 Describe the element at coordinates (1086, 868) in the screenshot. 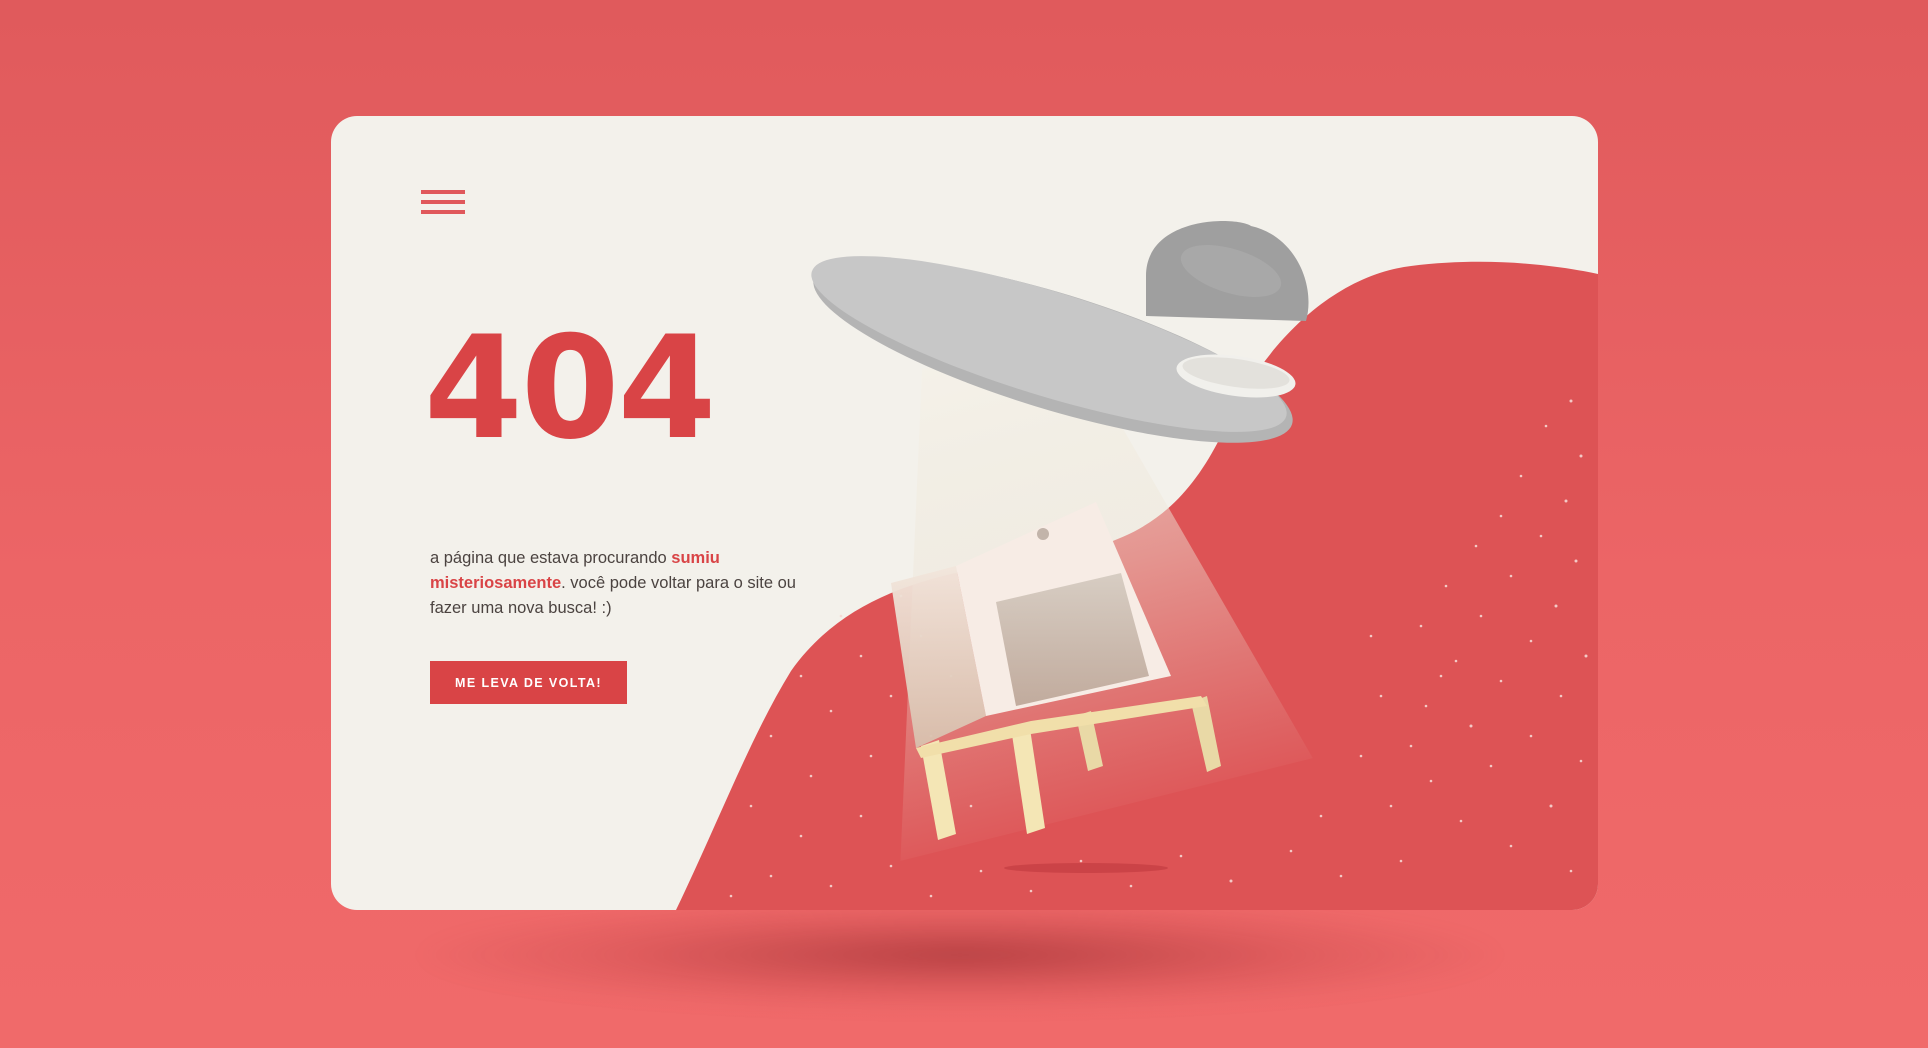

I see `object-shadow` at that location.